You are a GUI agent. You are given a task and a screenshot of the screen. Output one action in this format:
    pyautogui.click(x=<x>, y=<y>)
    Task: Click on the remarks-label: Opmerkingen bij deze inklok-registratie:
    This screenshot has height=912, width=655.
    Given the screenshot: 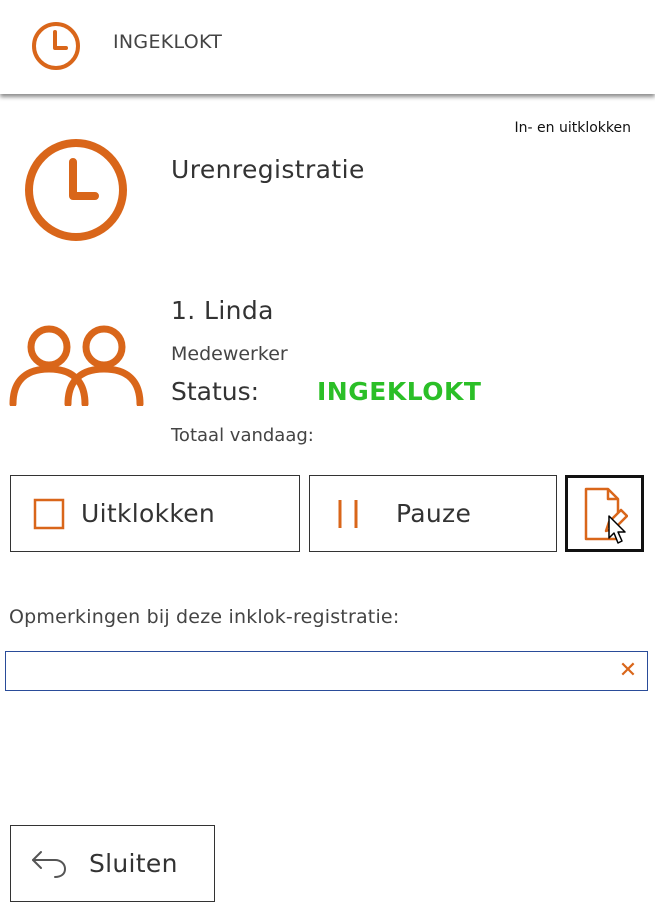 What is the action you would take?
    pyautogui.click(x=204, y=617)
    